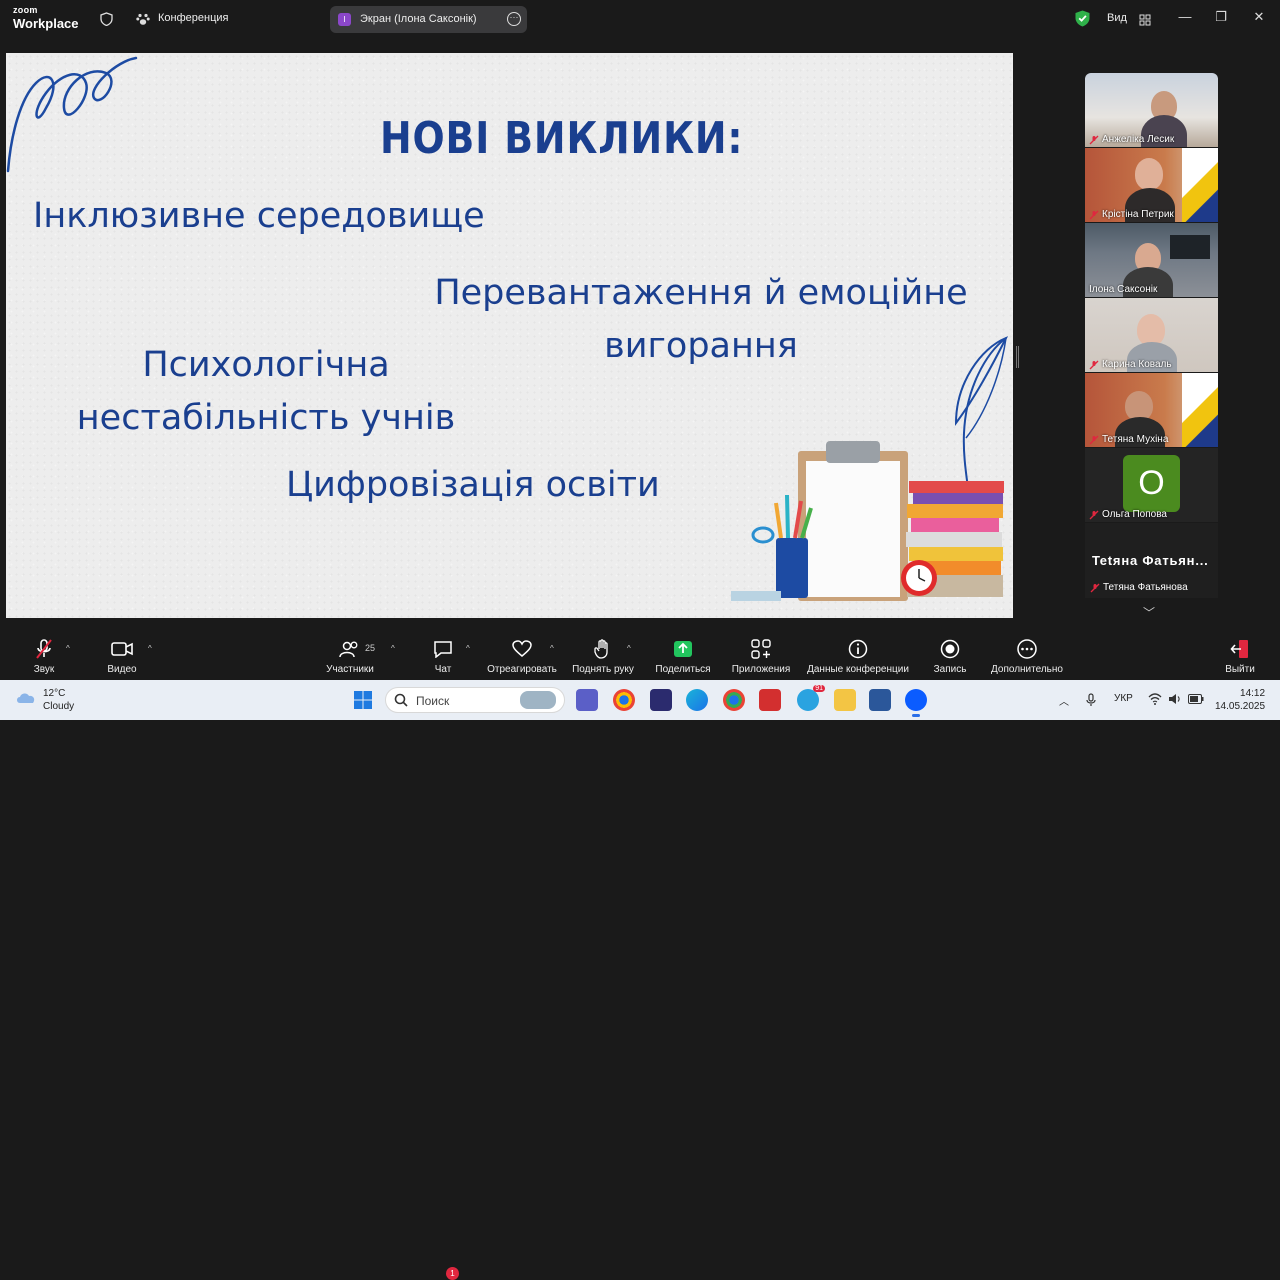  Describe the element at coordinates (443, 649) in the screenshot. I see `chat-bubble-icon` at that location.